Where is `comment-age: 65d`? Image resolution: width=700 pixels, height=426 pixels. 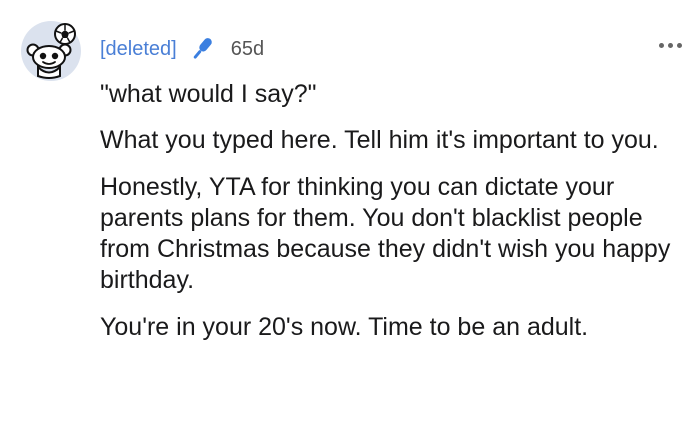 comment-age: 65d is located at coordinates (247, 48).